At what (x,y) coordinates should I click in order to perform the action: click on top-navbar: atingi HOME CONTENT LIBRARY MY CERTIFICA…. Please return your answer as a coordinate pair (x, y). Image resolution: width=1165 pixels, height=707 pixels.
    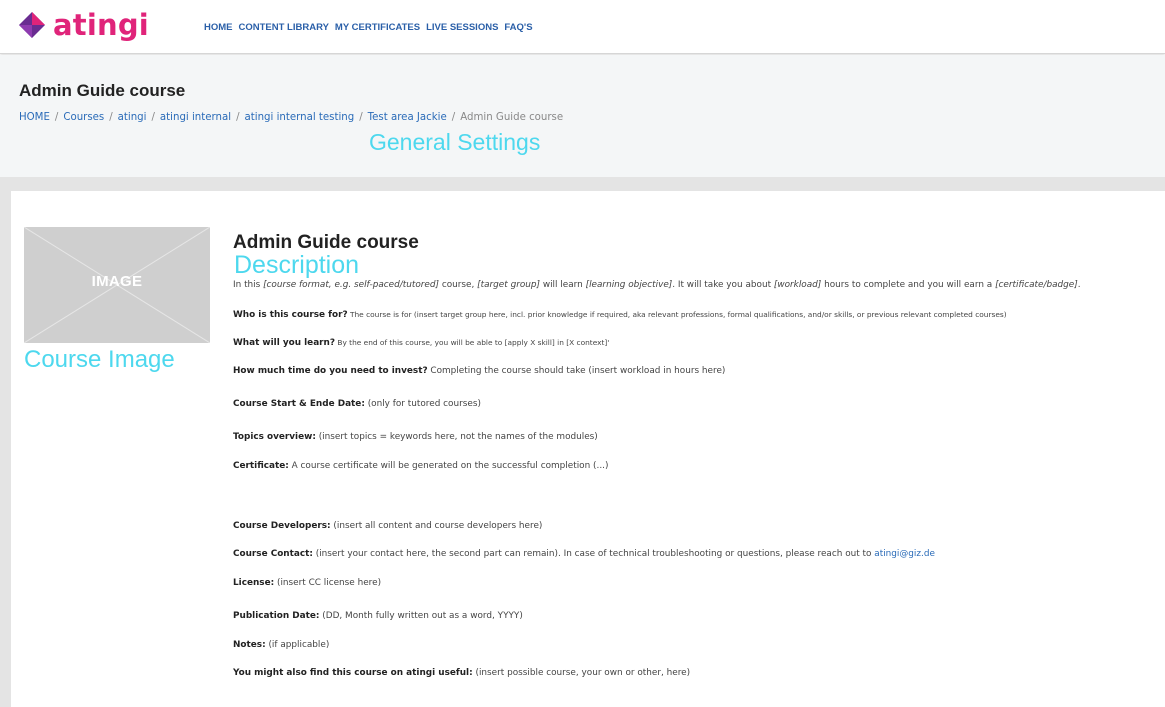
    Looking at the image, I should click on (582, 27).